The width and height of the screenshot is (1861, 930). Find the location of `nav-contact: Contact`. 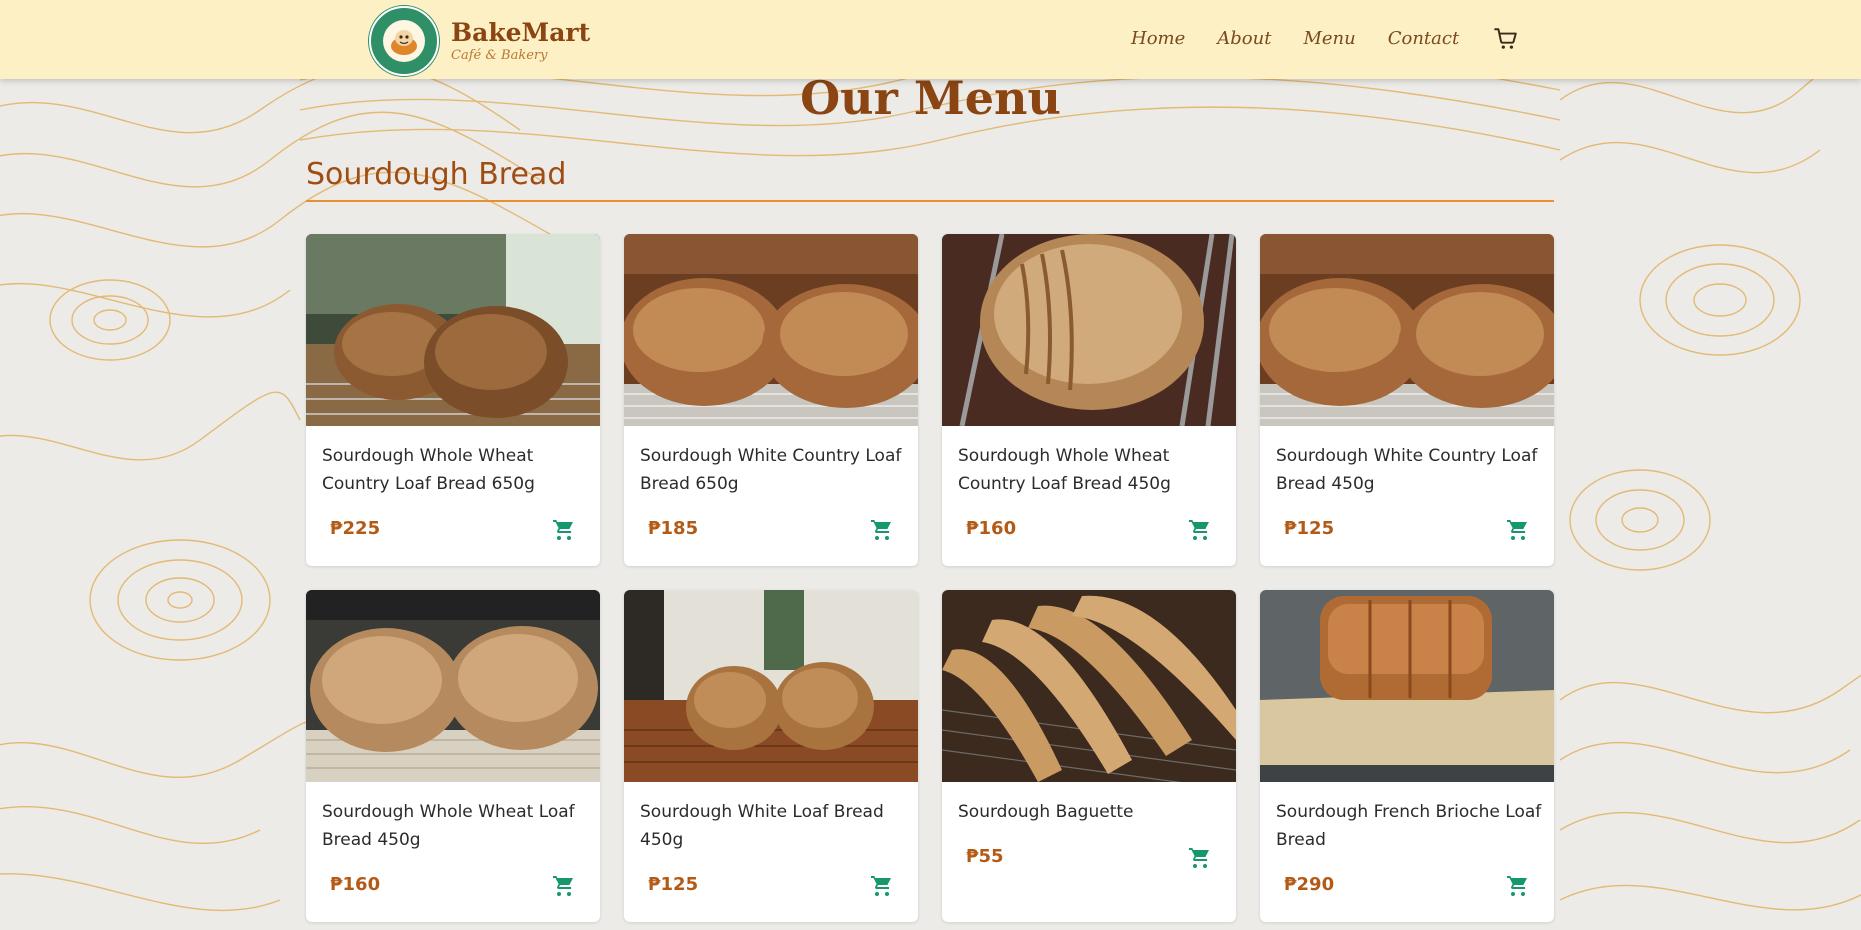

nav-contact: Contact is located at coordinates (1423, 39).